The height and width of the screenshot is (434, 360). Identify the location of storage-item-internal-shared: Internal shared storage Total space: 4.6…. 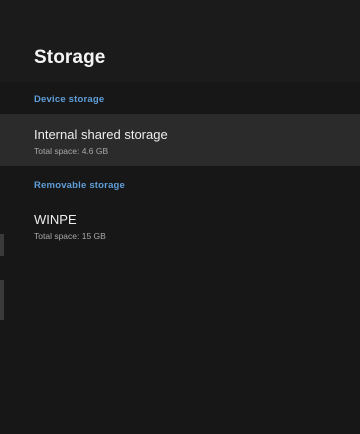
(180, 140).